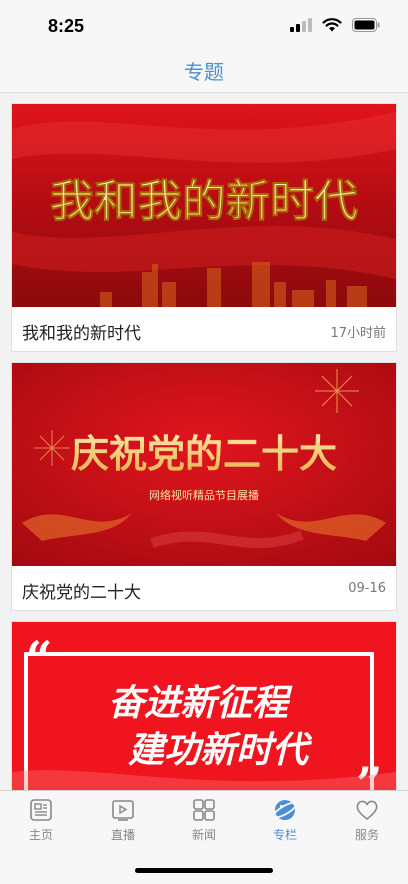  Describe the element at coordinates (123, 822) in the screenshot. I see `tab-live: 直播` at that location.